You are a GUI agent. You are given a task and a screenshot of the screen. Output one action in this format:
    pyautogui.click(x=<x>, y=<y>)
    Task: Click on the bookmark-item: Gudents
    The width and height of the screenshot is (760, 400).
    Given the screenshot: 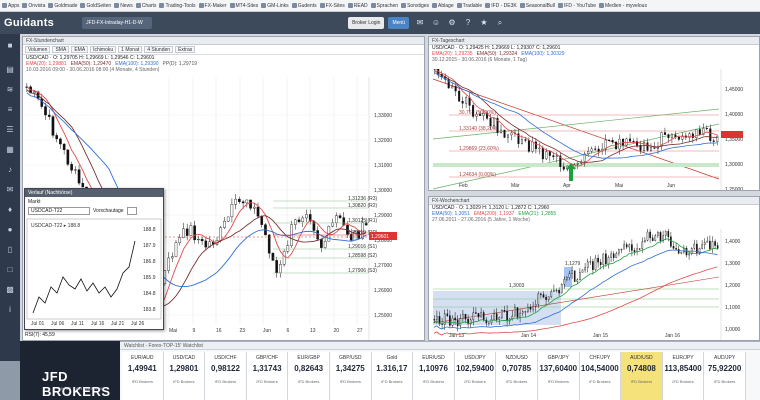 What is the action you would take?
    pyautogui.click(x=304, y=6)
    